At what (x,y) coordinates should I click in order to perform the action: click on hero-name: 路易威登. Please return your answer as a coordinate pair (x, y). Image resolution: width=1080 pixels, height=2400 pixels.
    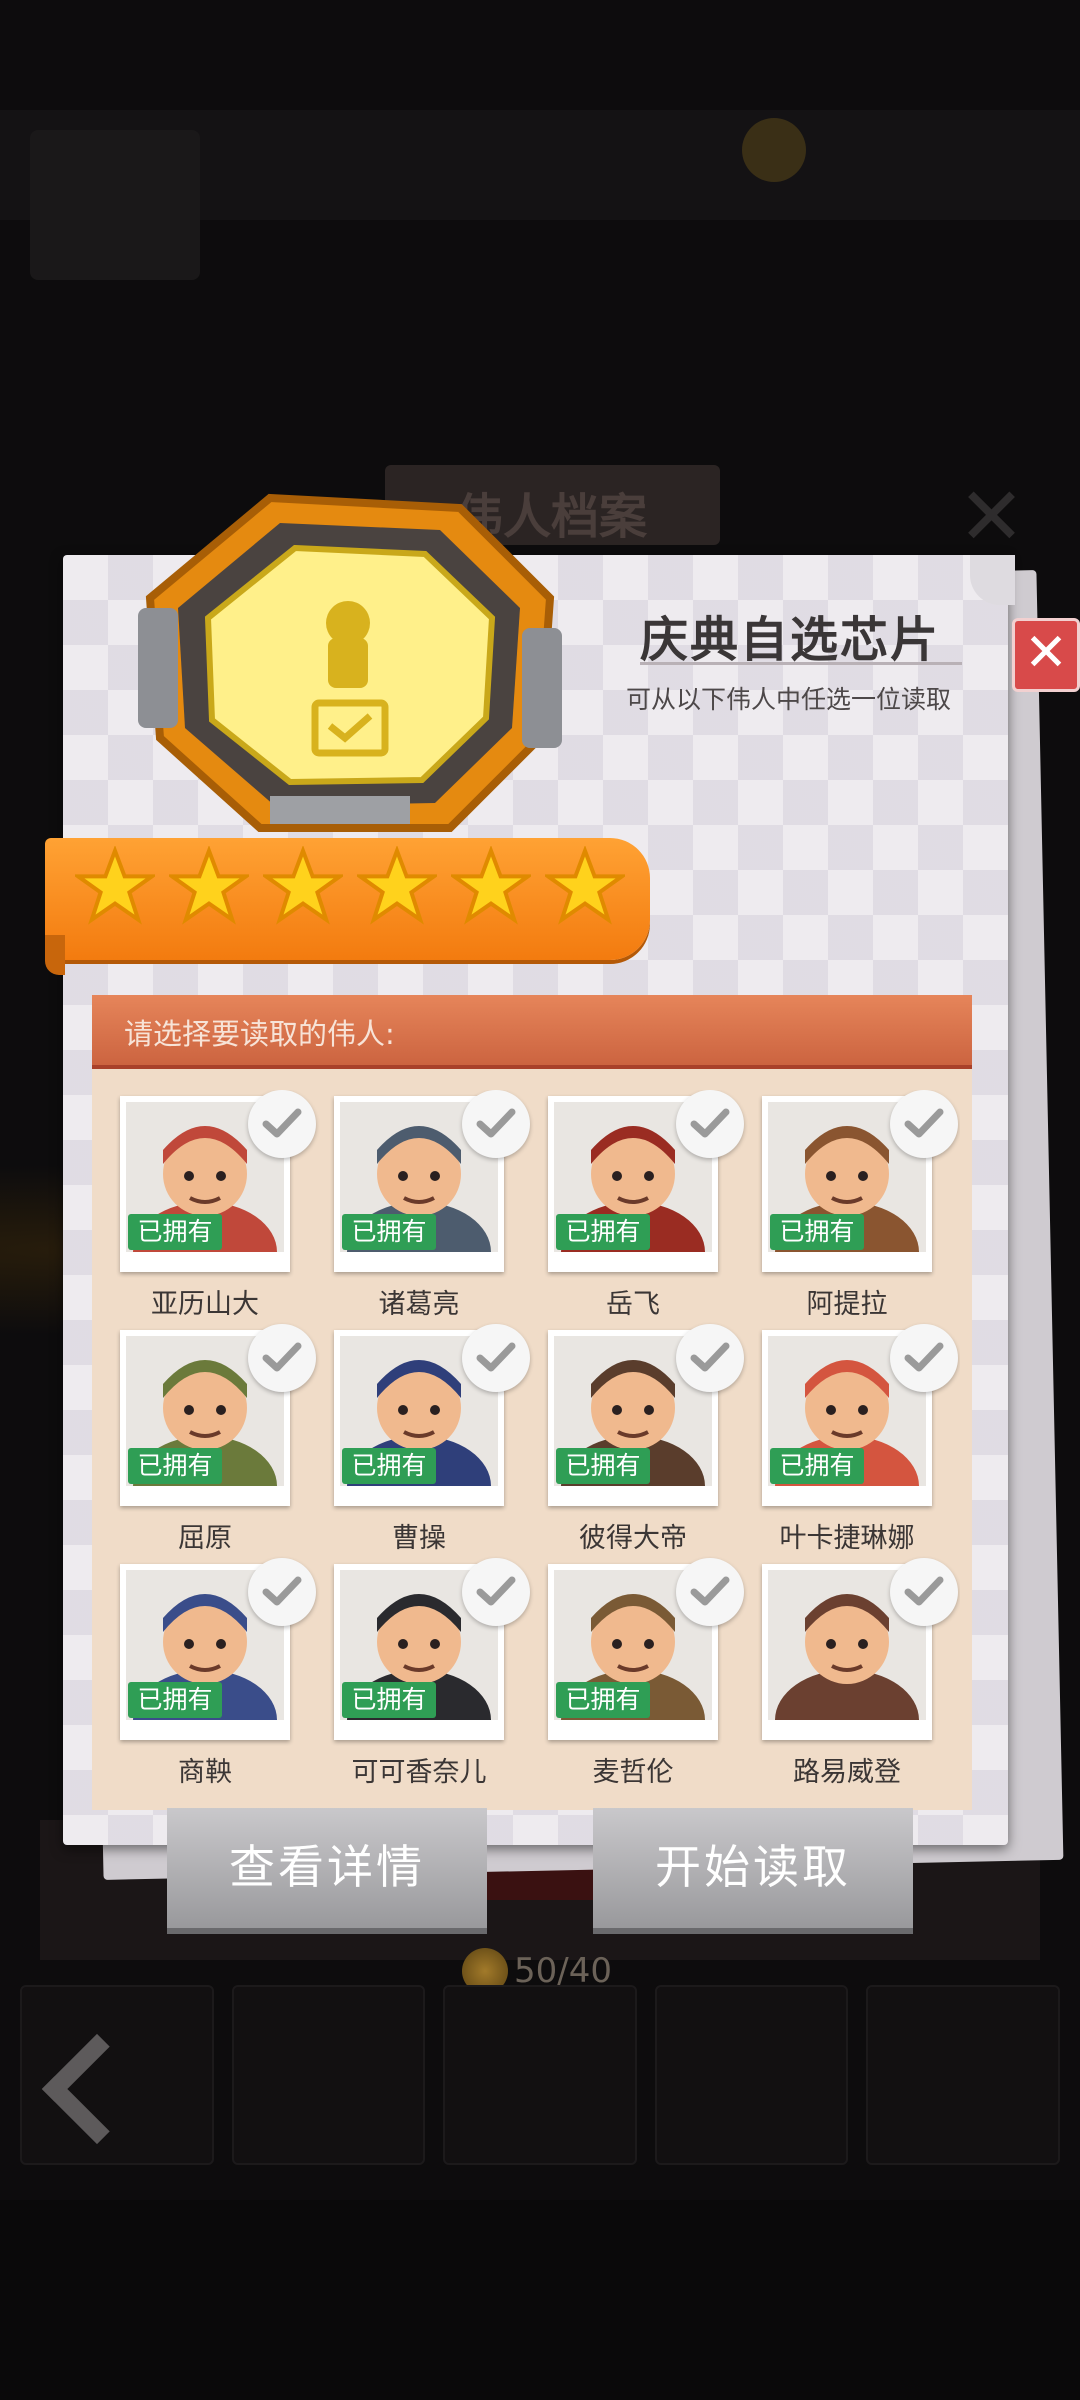
    Looking at the image, I should click on (847, 1772).